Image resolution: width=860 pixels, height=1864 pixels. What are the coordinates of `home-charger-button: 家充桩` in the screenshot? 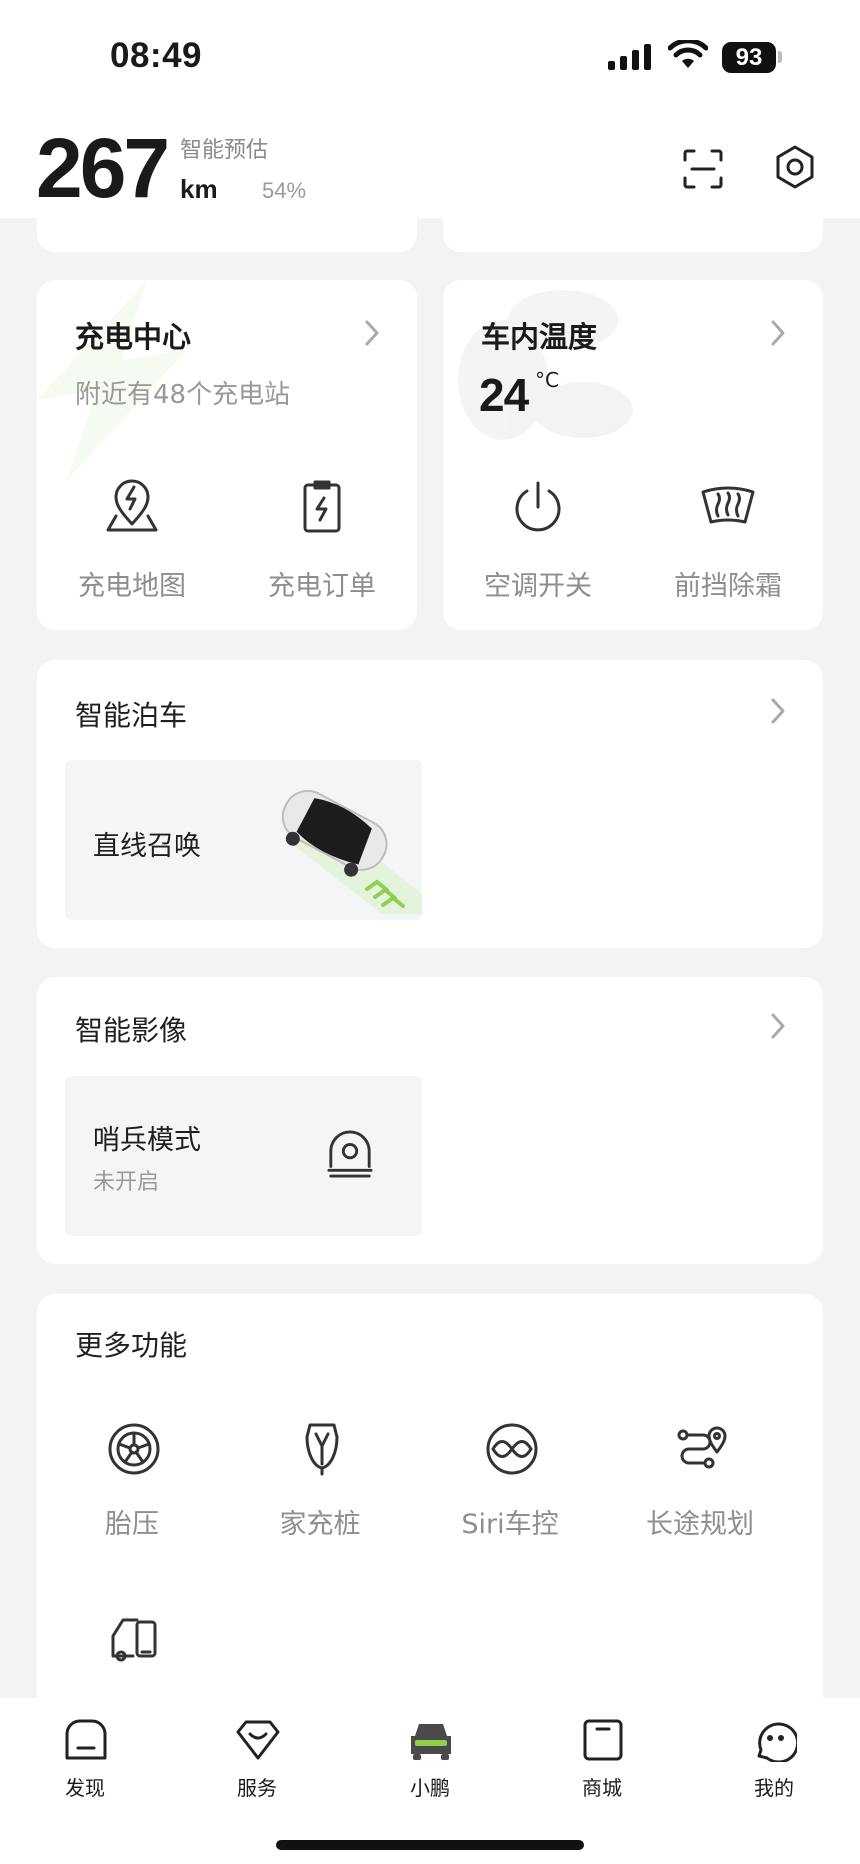 It's located at (320, 1487).